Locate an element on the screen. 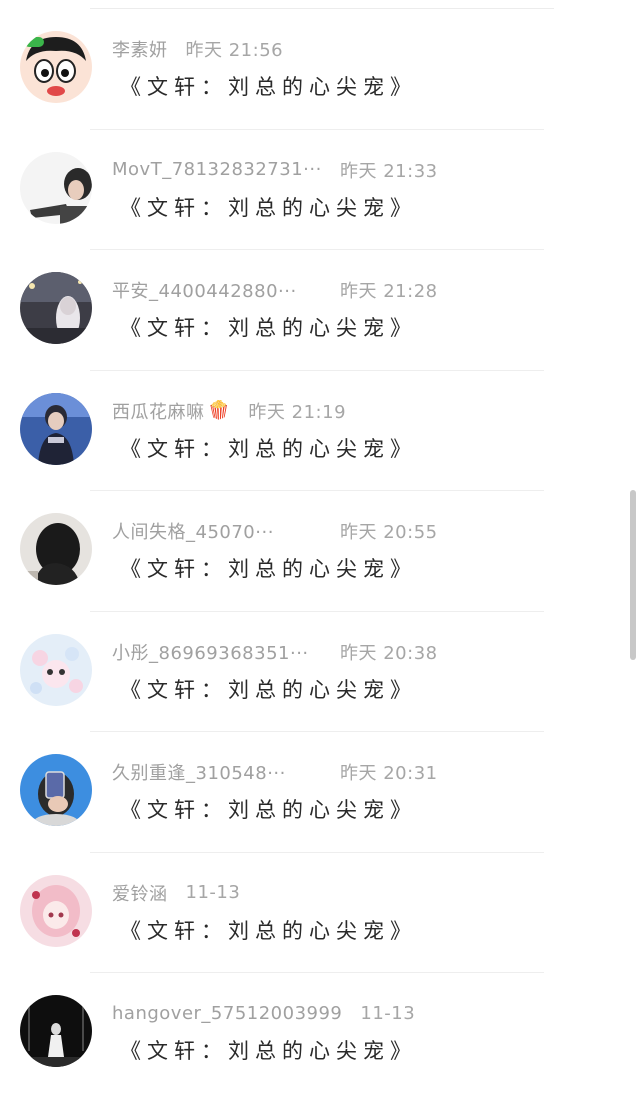 The height and width of the screenshot is (1093, 640). dark-stage-avatar is located at coordinates (56, 1031).